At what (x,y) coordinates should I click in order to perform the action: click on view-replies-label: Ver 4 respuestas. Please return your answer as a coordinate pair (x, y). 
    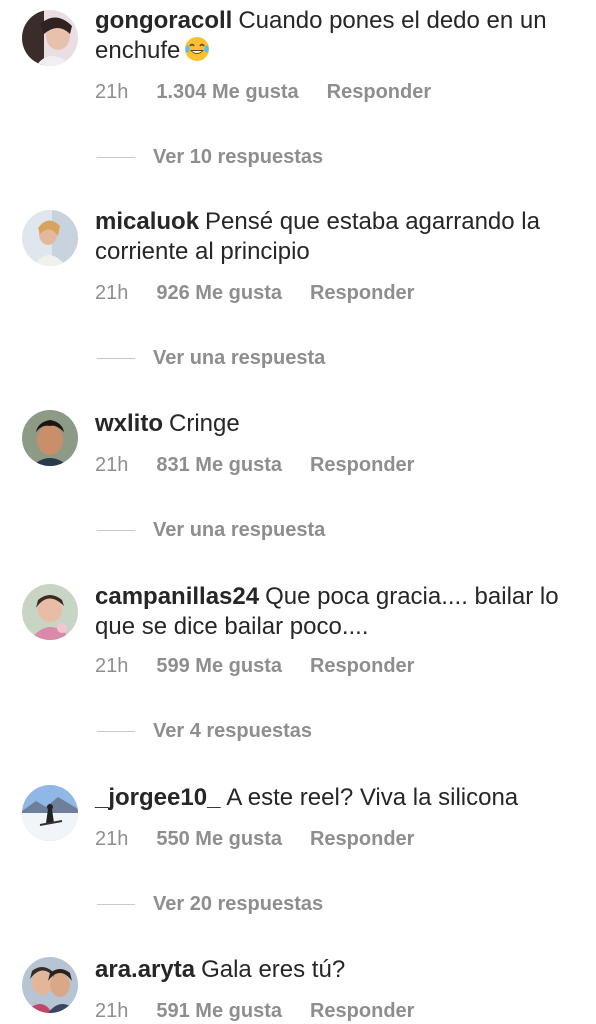
    Looking at the image, I should click on (232, 730).